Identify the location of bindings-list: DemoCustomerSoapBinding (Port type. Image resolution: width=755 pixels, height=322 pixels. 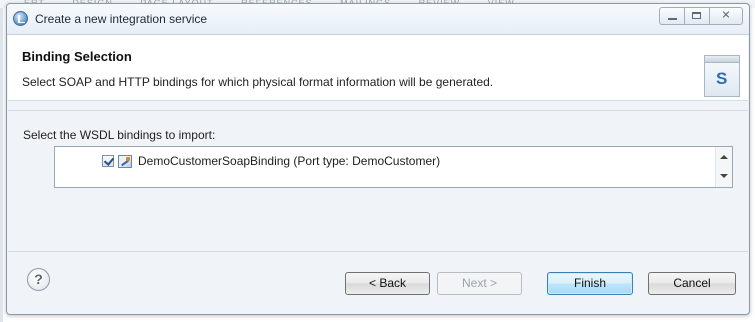
(393, 167).